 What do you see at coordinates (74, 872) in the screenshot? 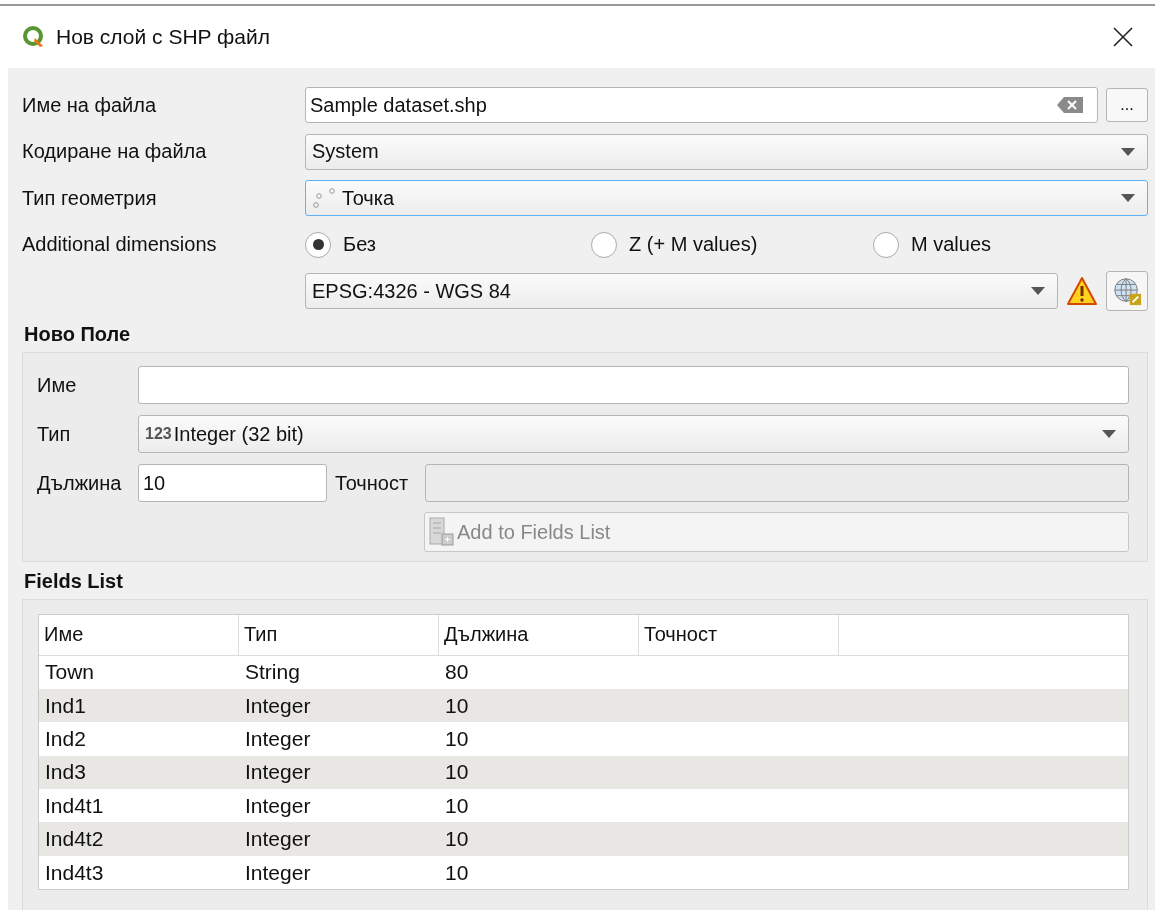
I see `table-cell-text: Ind4t3` at bounding box center [74, 872].